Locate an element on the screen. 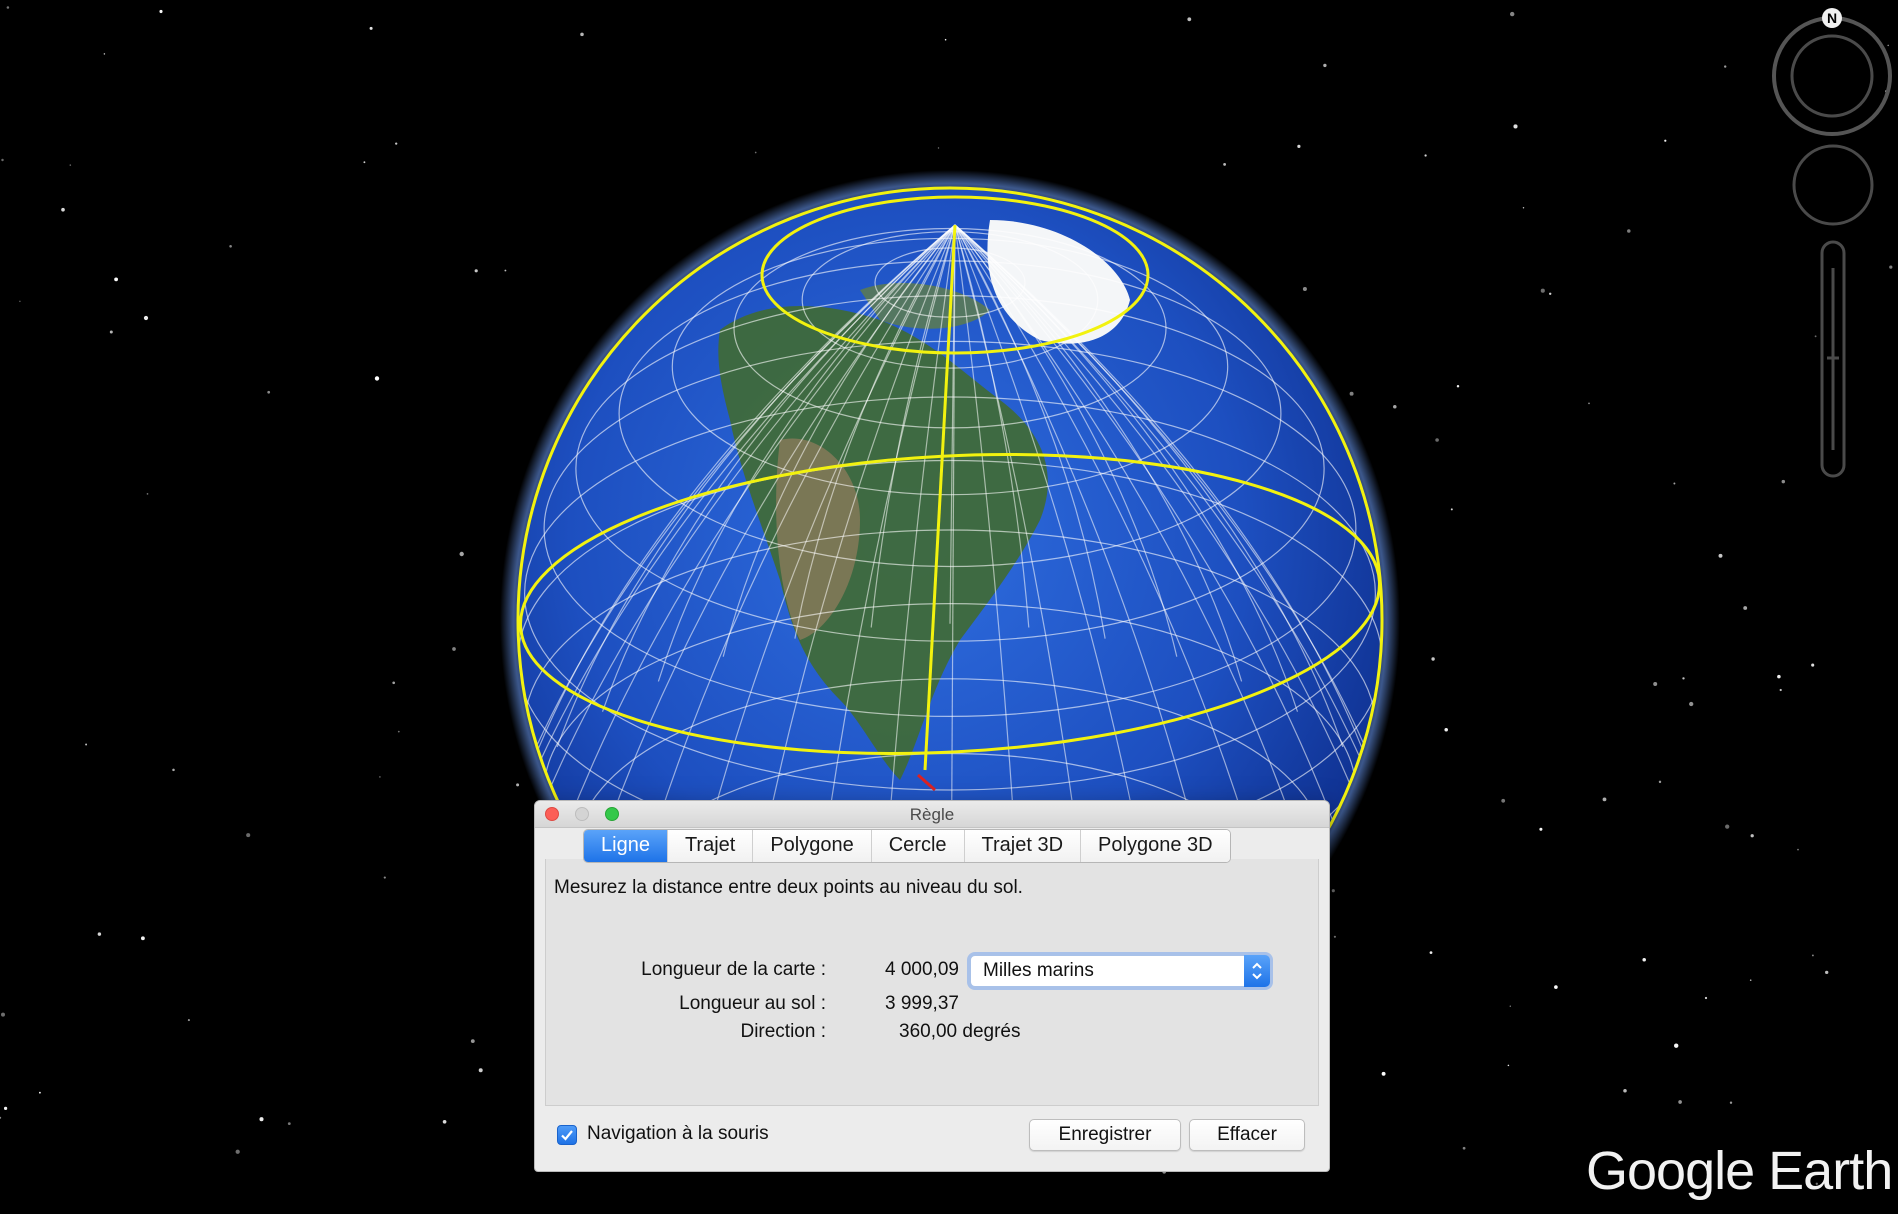 The image size is (1898, 1214). tab-polygone-3d: Polygone 3D is located at coordinates (1155, 846).